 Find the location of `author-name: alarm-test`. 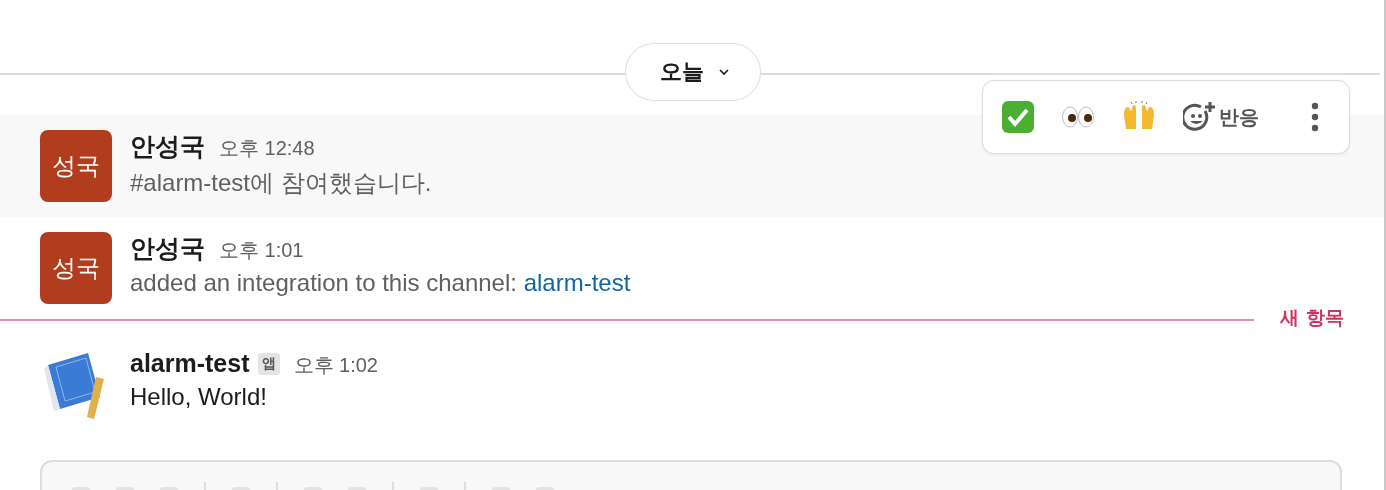

author-name: alarm-test is located at coordinates (190, 363).